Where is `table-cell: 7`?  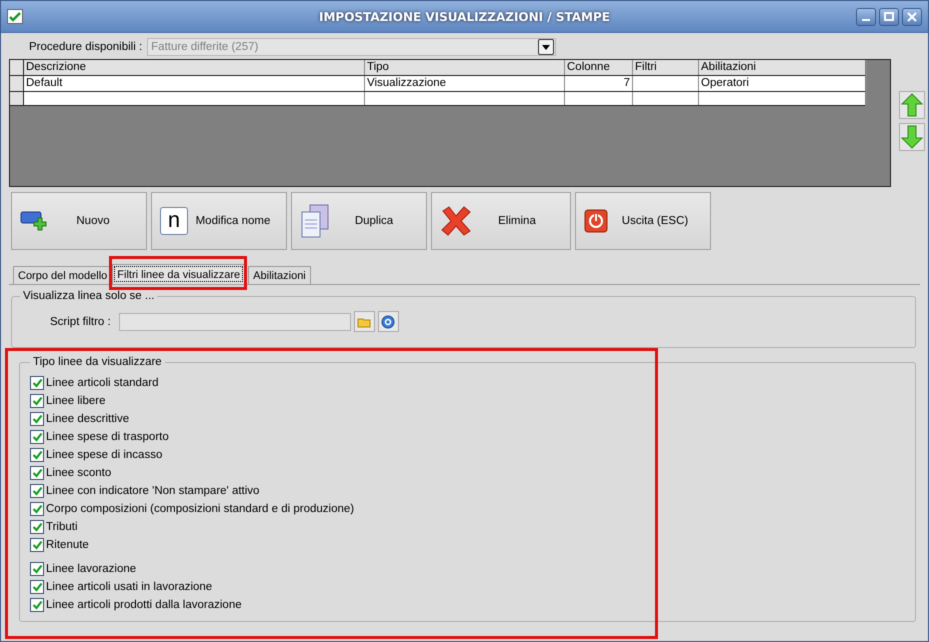
table-cell: 7 is located at coordinates (599, 83).